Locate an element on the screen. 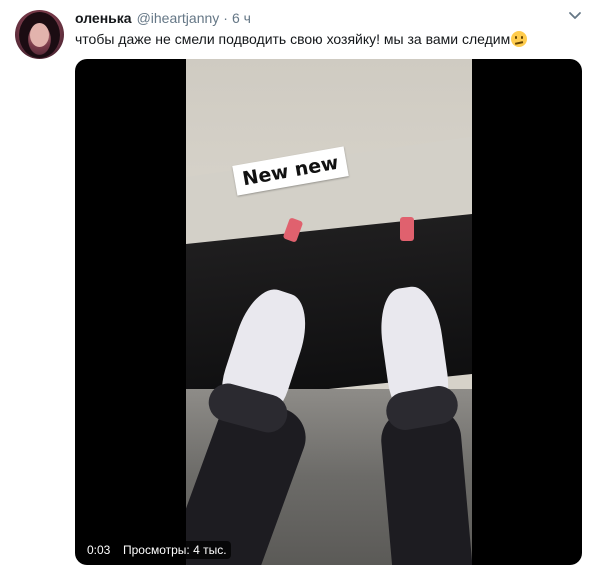 This screenshot has height=577, width=598. avatar is located at coordinates (39, 34).